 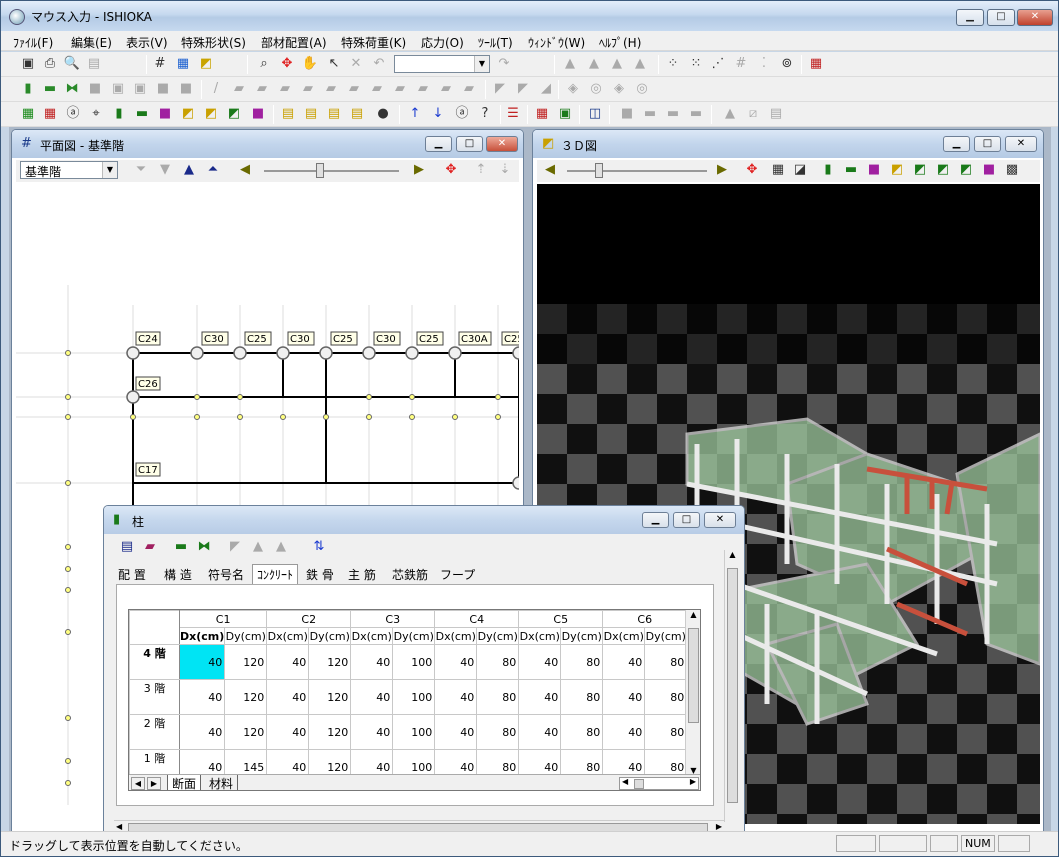 I want to click on plan-close-button: ✕, so click(x=502, y=144).